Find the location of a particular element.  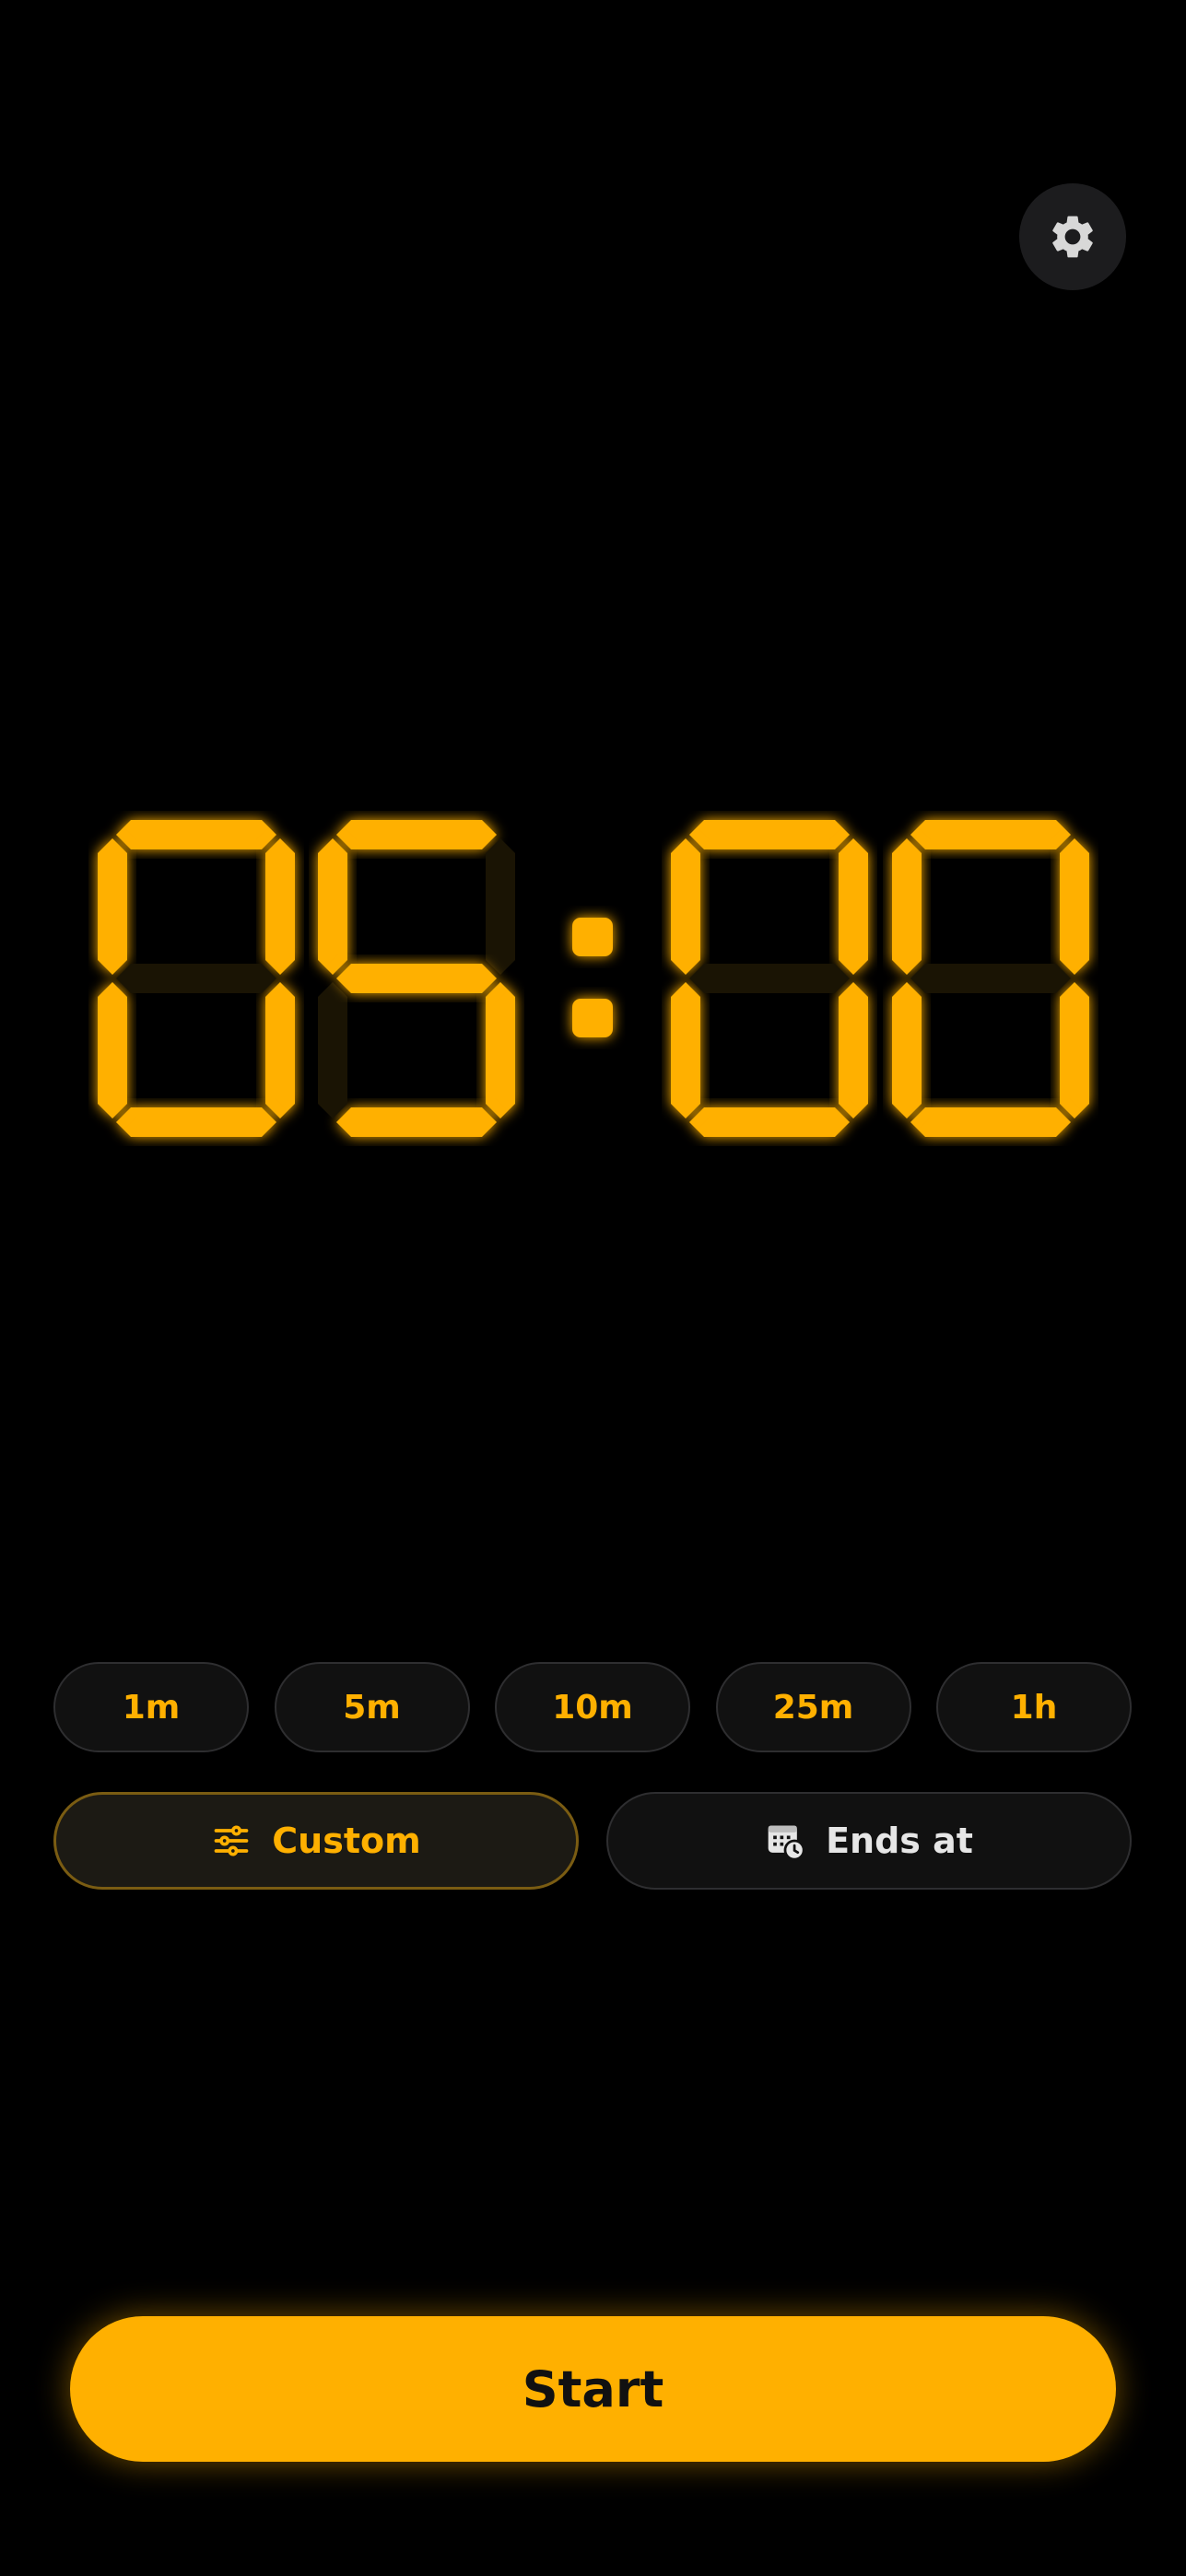

preset-10m-button: 10m is located at coordinates (592, 1707).